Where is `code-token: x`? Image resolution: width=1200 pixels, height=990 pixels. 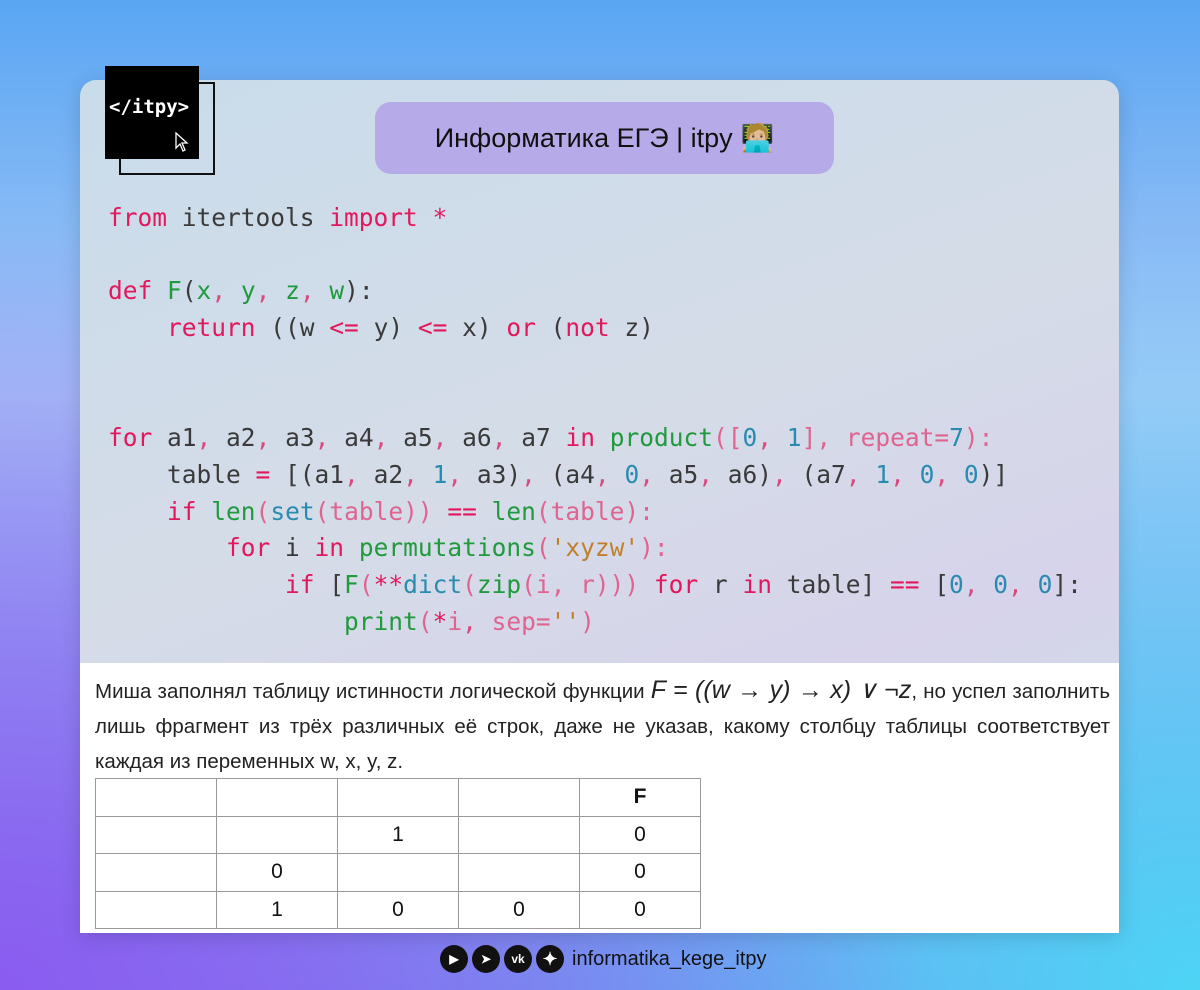
code-token: x is located at coordinates (204, 291).